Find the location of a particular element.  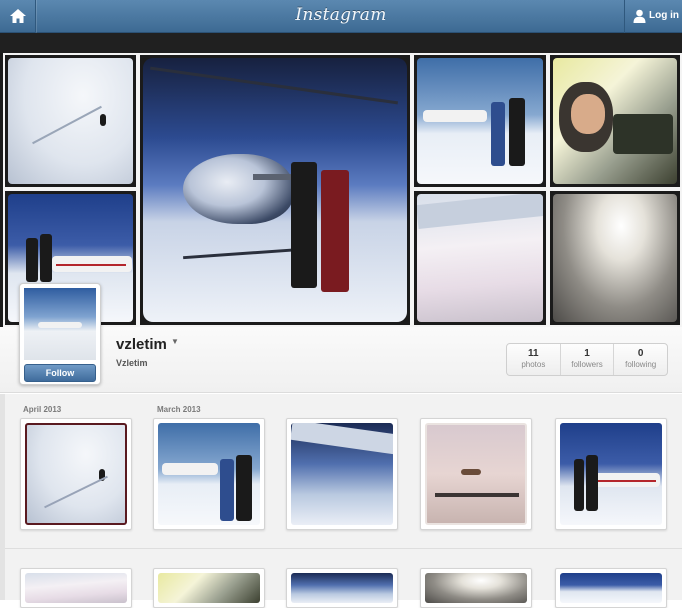

profile-card: Follow is located at coordinates (60, 334).